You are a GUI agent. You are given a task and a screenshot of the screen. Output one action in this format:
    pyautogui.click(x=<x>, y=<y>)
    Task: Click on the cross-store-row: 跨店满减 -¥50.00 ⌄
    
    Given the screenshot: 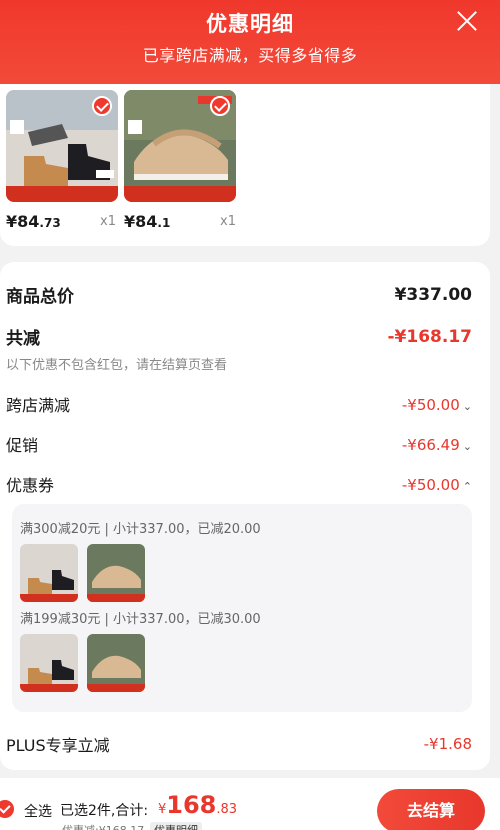 What is the action you would take?
    pyautogui.click(x=239, y=404)
    